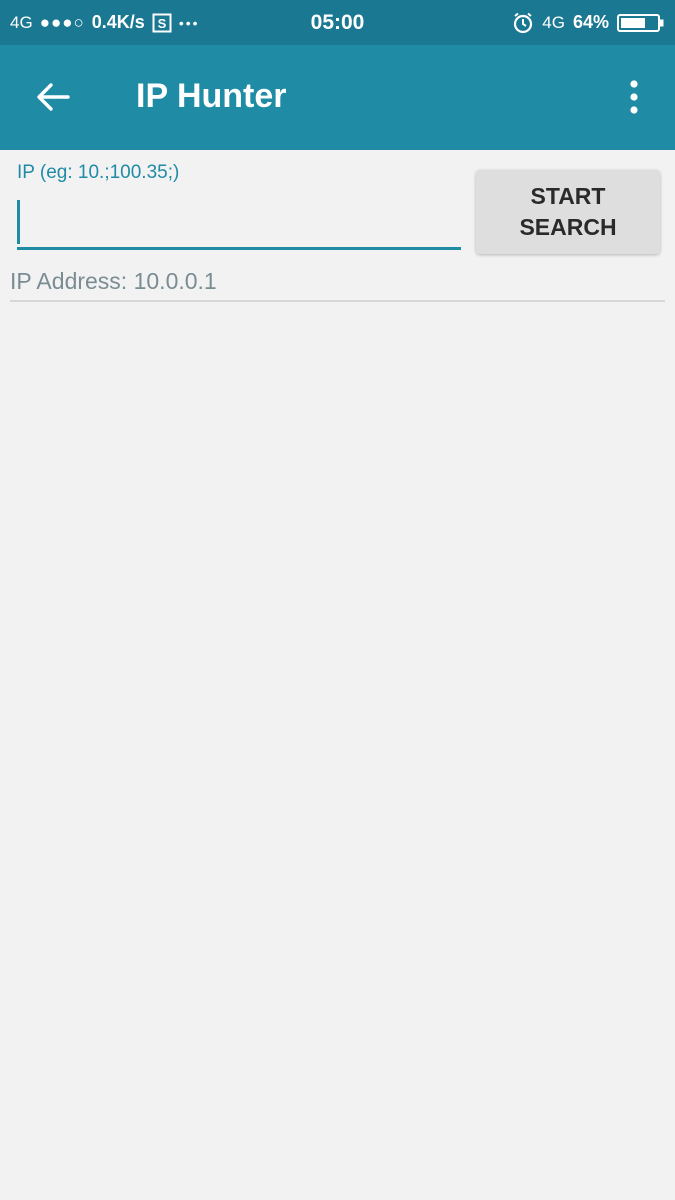  I want to click on start-search-label-line2: SEARCH, so click(568, 227).